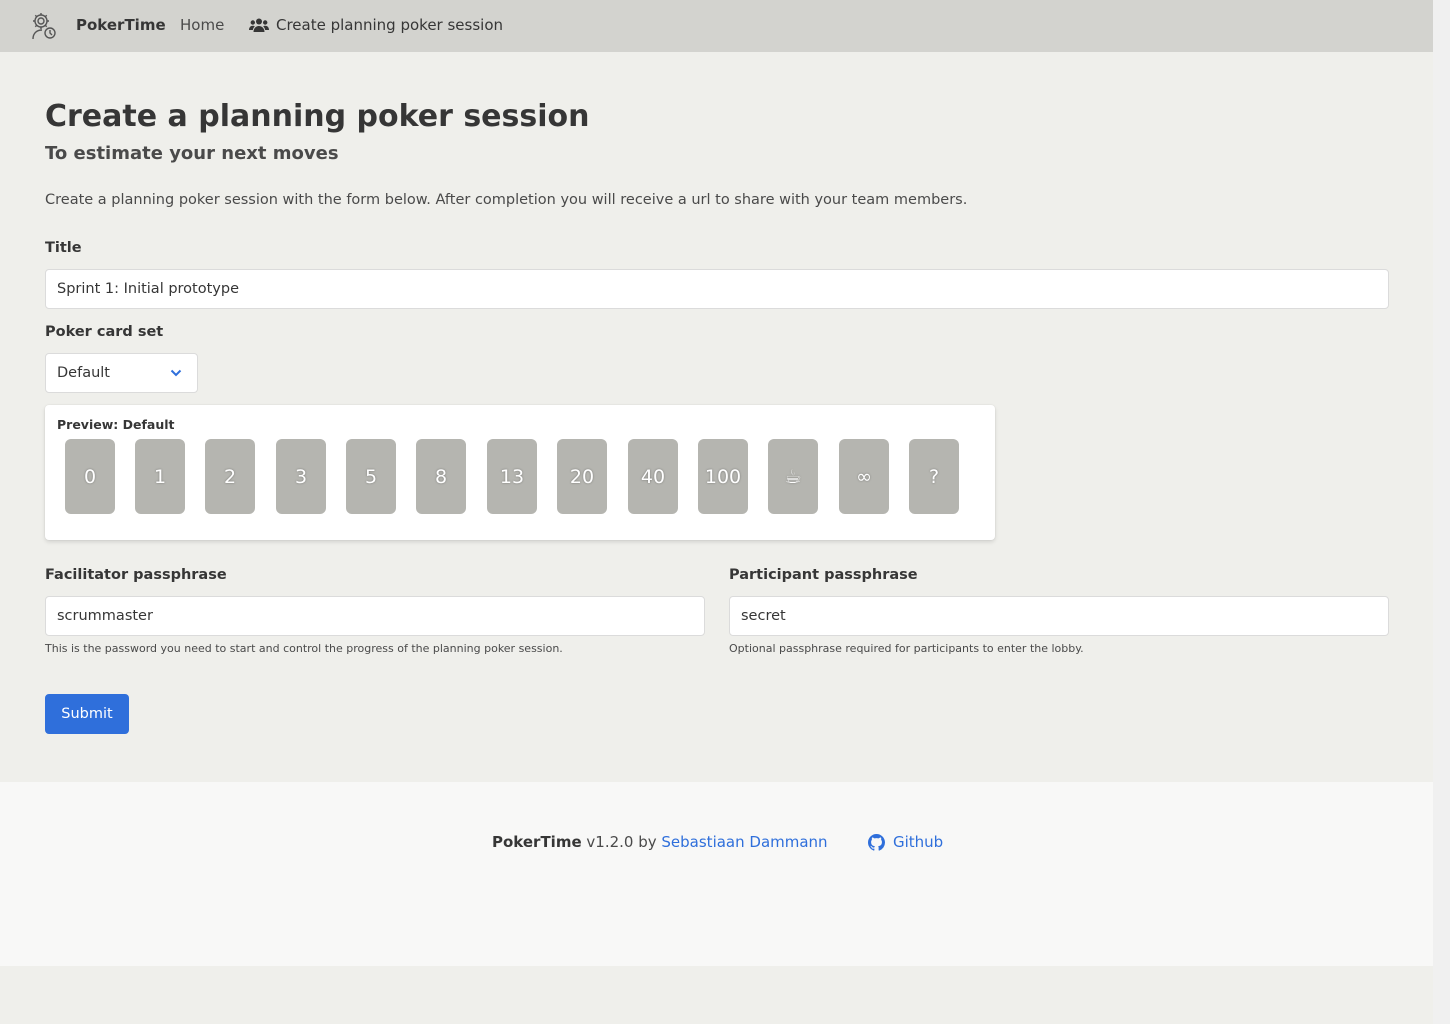 This screenshot has width=1450, height=1024. What do you see at coordinates (375, 616) in the screenshot?
I see `facilitator-passphrase-input` at bounding box center [375, 616].